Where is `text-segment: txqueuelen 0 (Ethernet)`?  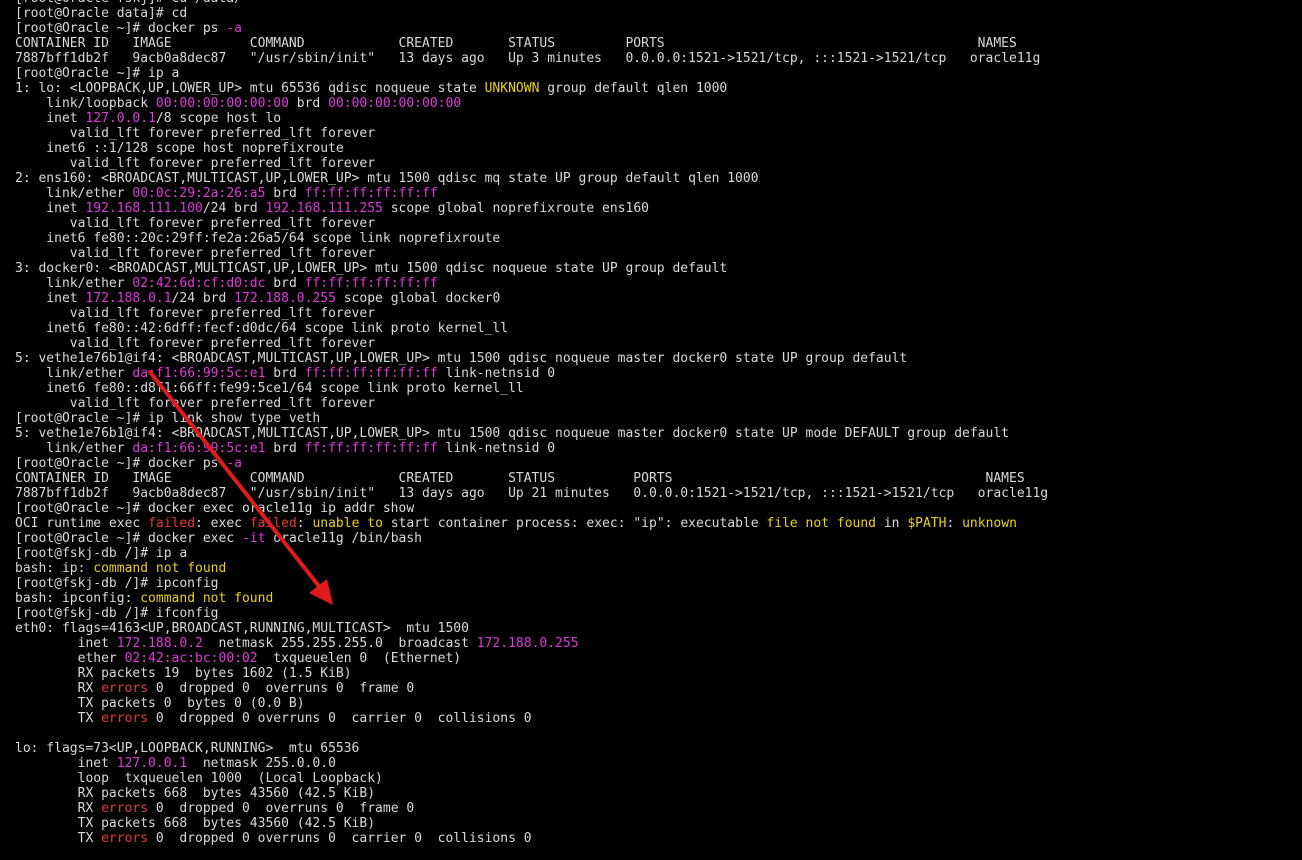
text-segment: txqueuelen 0 (Ethernet) is located at coordinates (359, 658).